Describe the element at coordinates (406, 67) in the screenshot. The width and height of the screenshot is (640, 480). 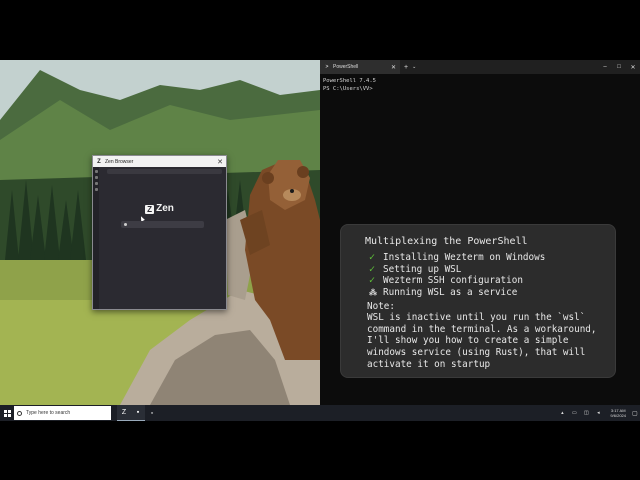
I see `new-tab-button: +` at that location.